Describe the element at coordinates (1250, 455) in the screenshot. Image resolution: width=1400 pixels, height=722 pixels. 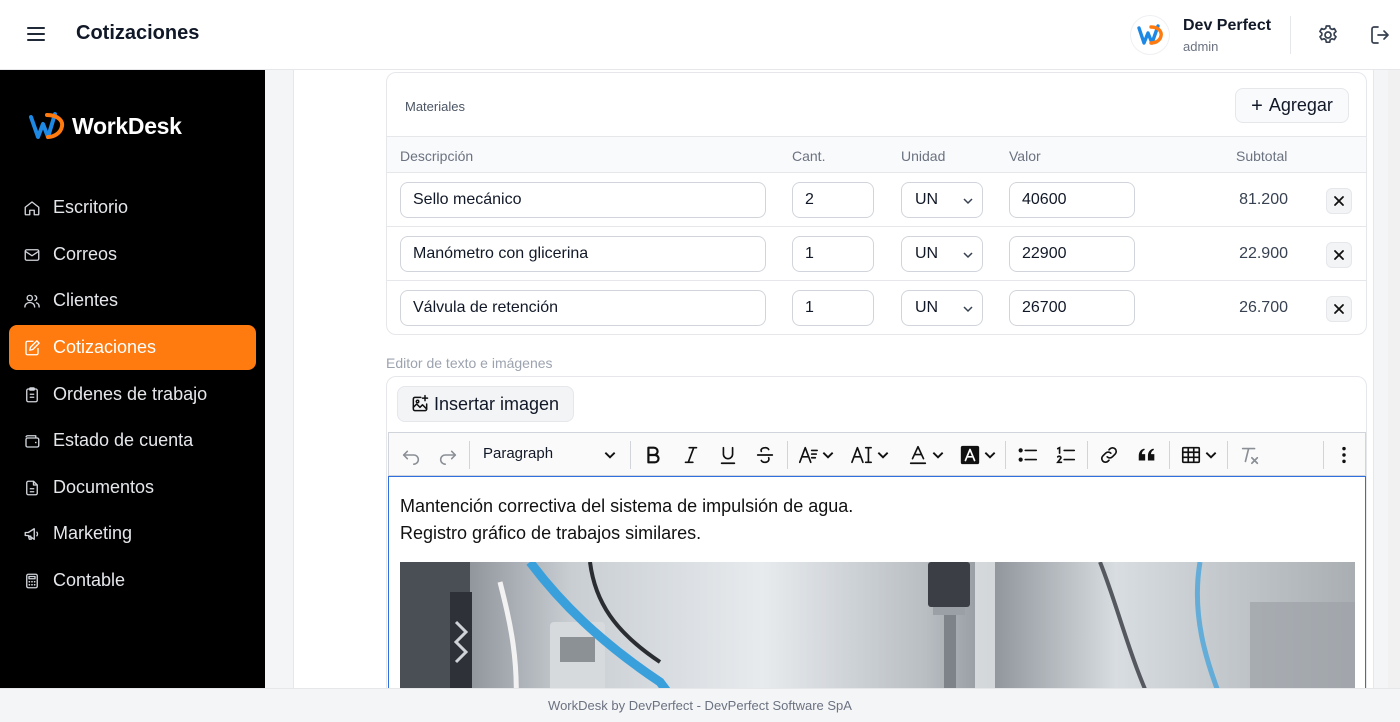
I see `remove-format-icon` at that location.